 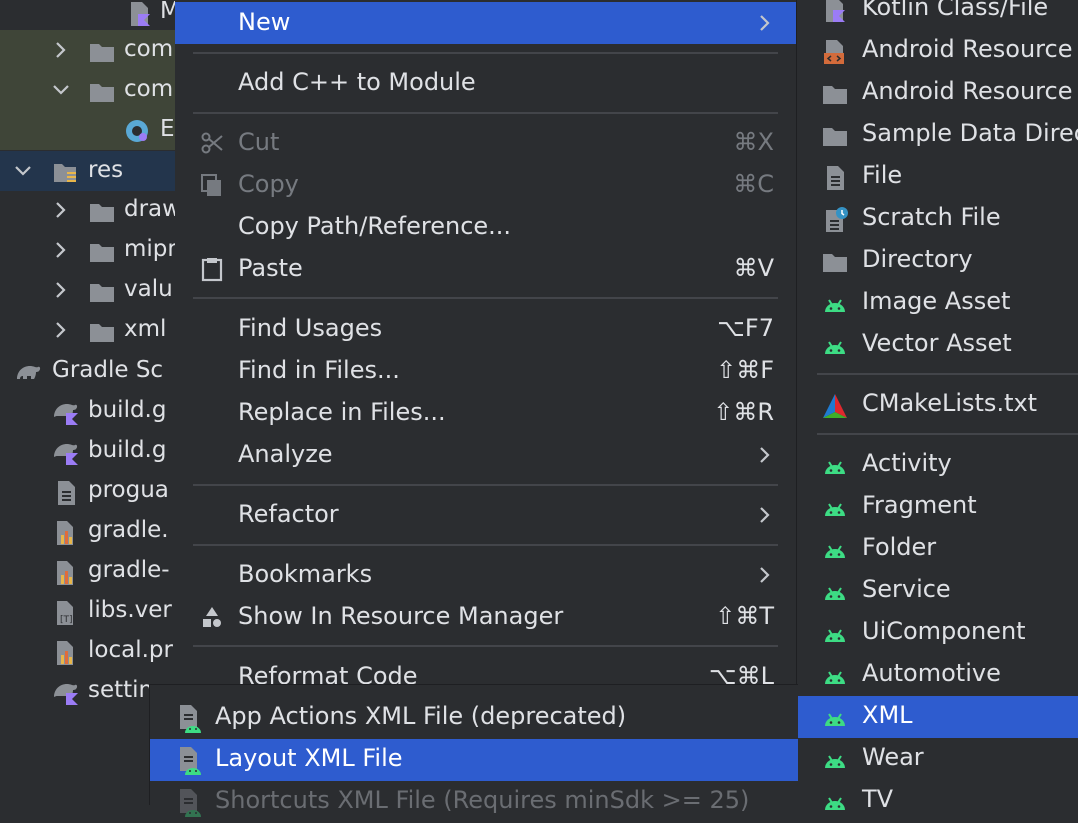 I want to click on new-item-cmakelists-txt: CMakeLists.txt, so click(x=937, y=405).